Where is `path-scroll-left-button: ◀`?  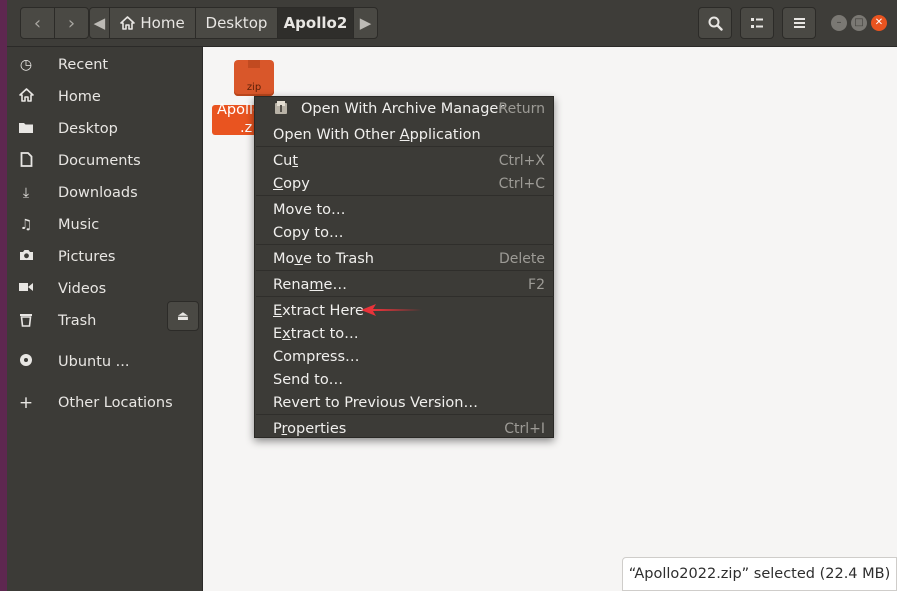 path-scroll-left-button: ◀ is located at coordinates (100, 23).